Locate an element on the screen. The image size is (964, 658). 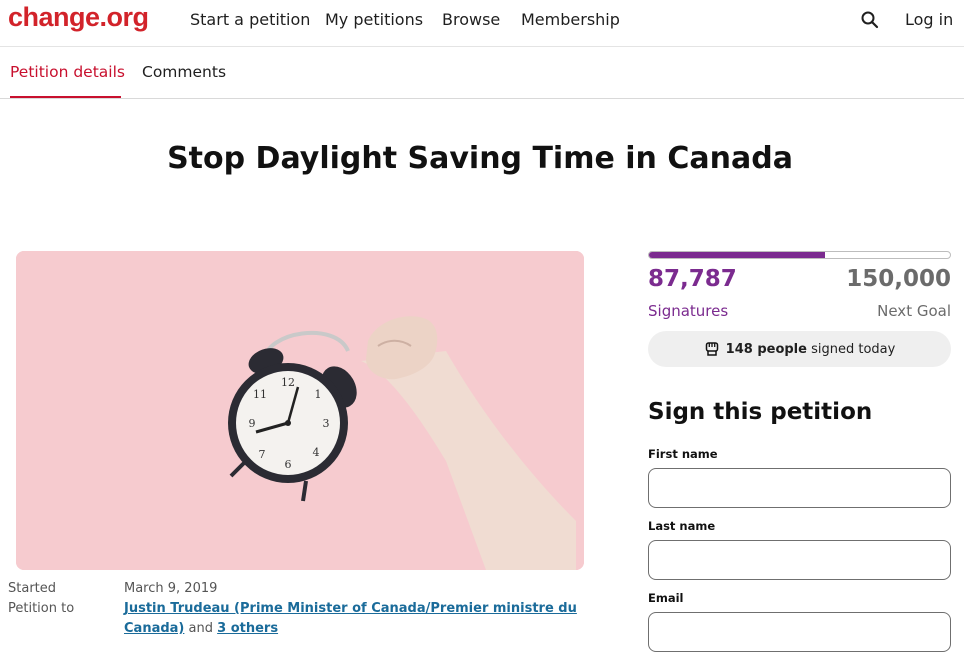
tab-comments: Comments is located at coordinates (184, 72).